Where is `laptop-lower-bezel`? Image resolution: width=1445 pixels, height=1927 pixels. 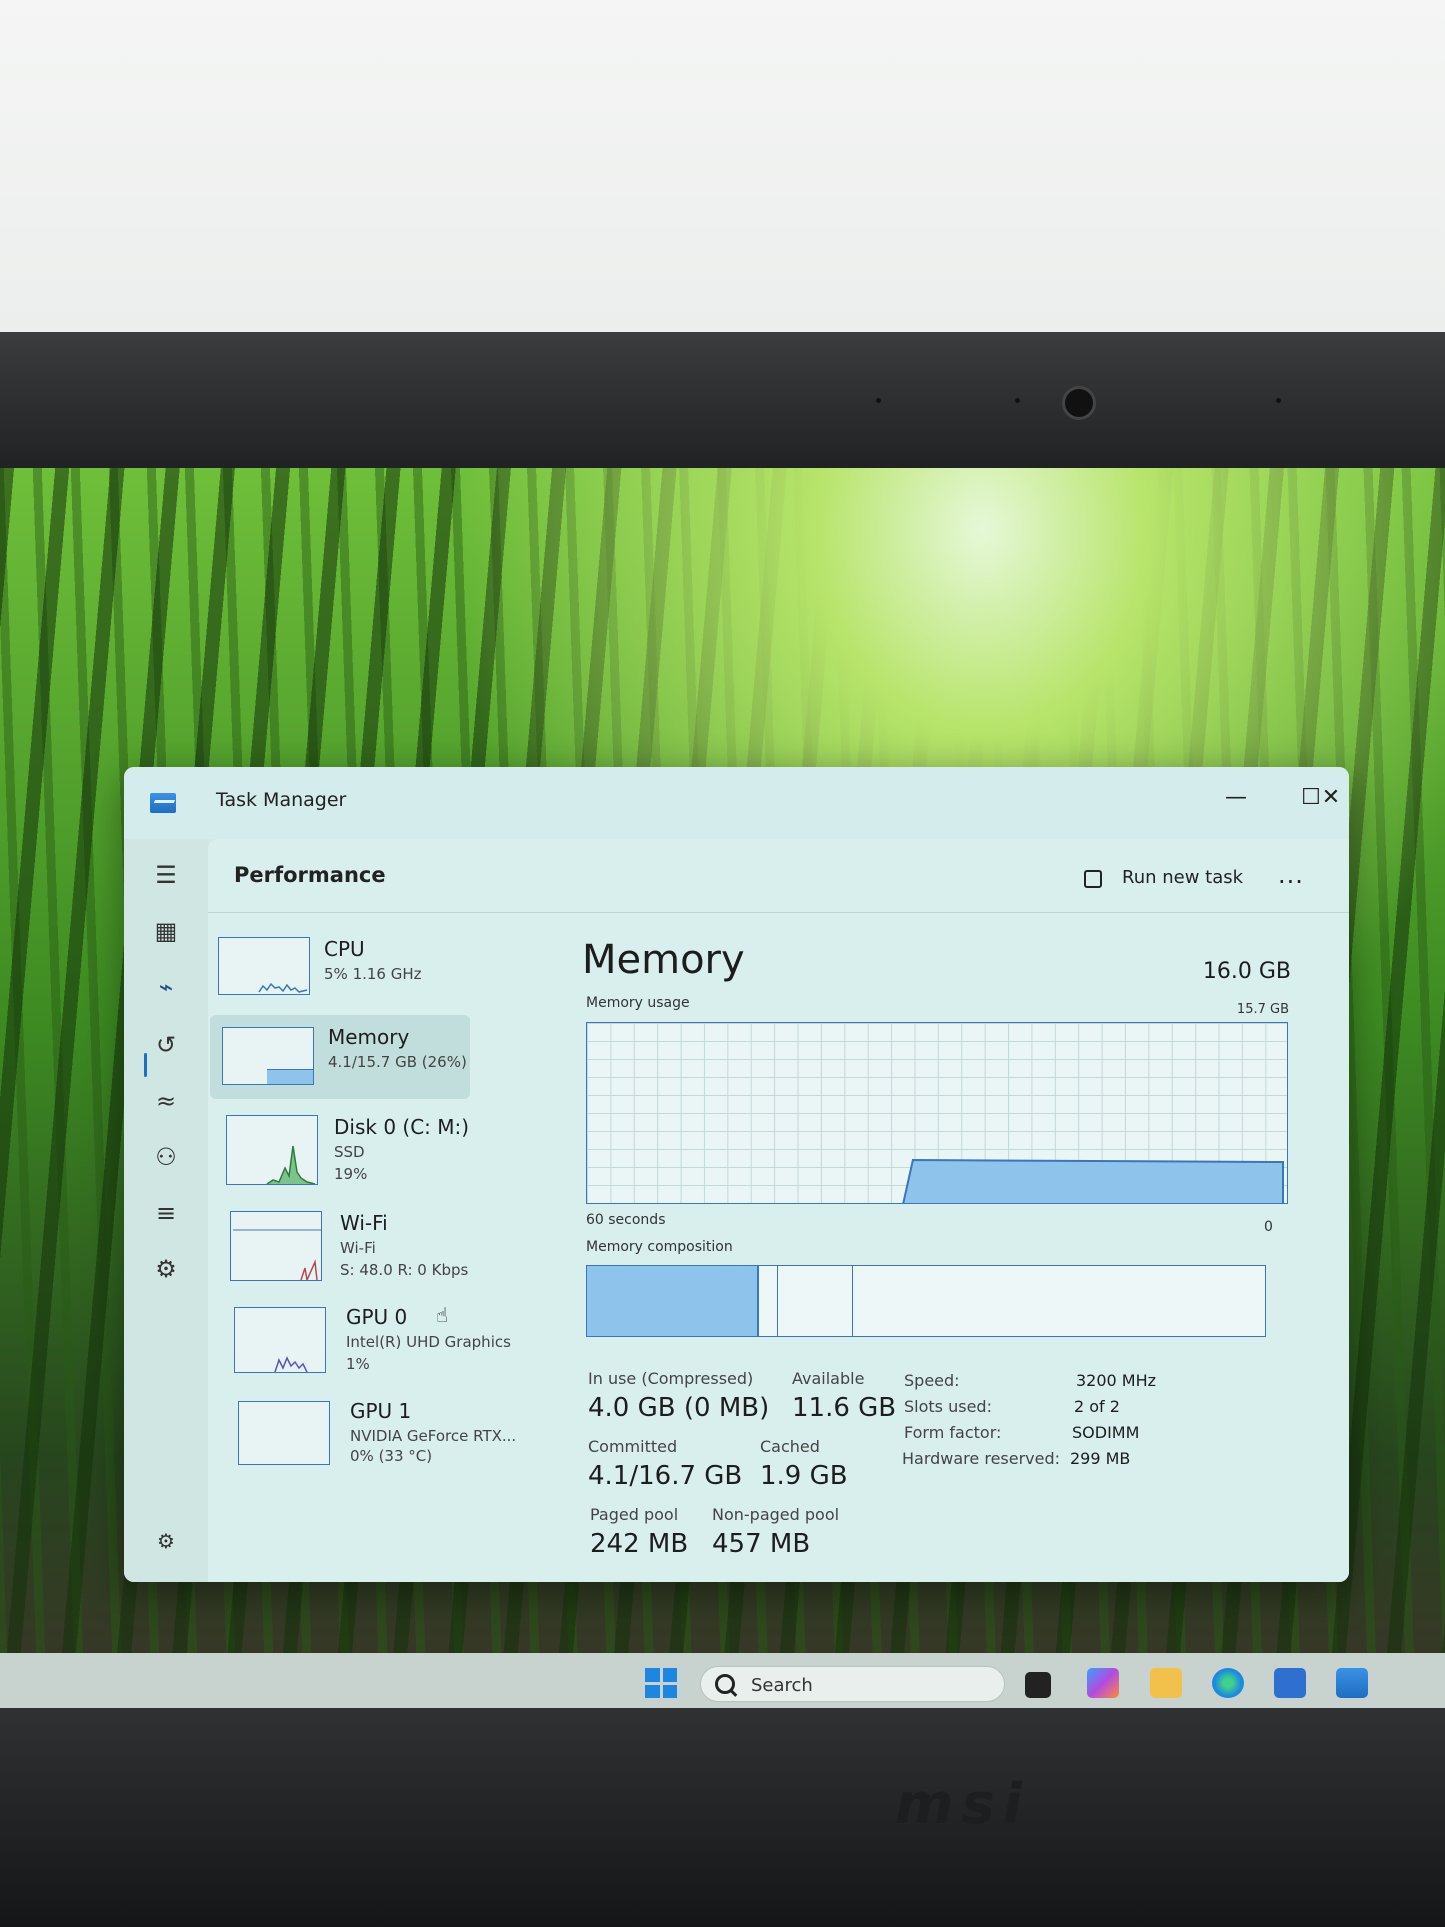
laptop-lower-bezel is located at coordinates (722, 1817).